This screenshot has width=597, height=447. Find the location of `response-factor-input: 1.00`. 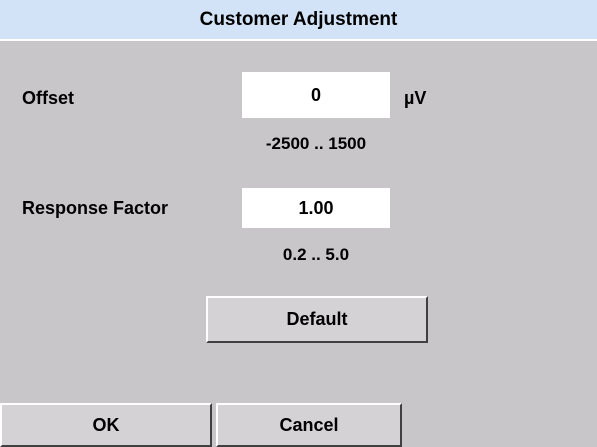

response-factor-input: 1.00 is located at coordinates (316, 208).